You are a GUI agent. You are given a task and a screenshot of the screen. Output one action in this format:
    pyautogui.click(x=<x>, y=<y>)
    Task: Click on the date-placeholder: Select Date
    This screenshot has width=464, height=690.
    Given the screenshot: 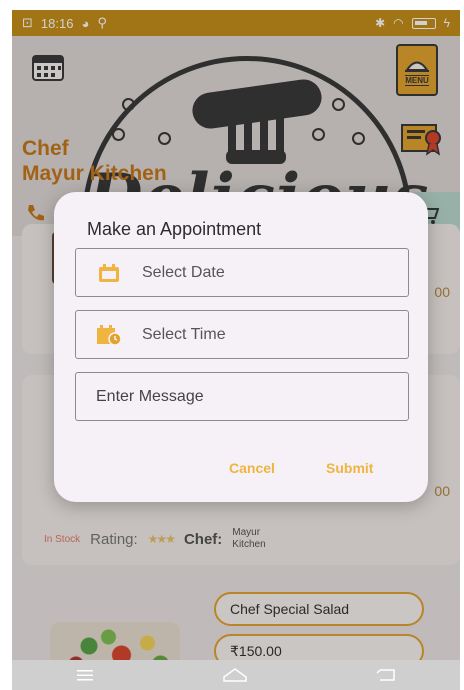 What is the action you would take?
    pyautogui.click(x=183, y=272)
    